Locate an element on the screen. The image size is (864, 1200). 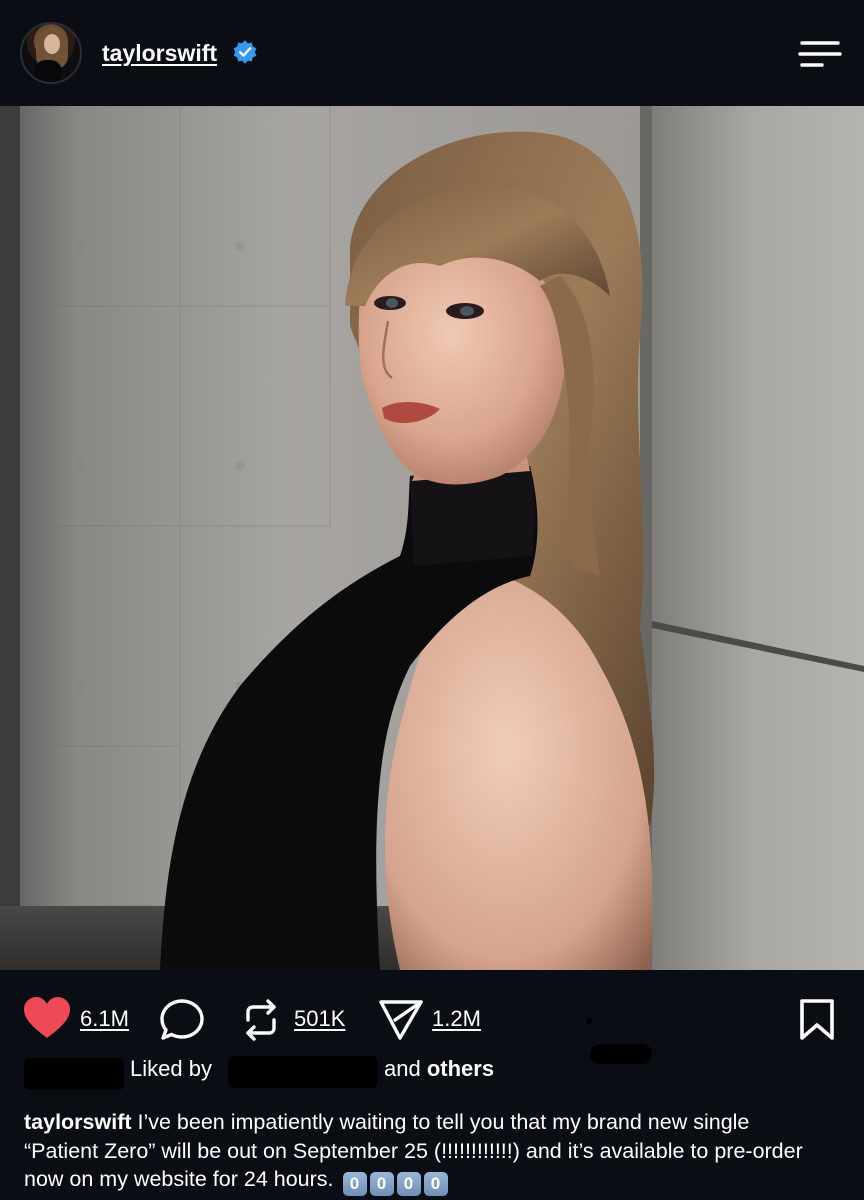
share-count: 1.2M is located at coordinates (456, 1019).